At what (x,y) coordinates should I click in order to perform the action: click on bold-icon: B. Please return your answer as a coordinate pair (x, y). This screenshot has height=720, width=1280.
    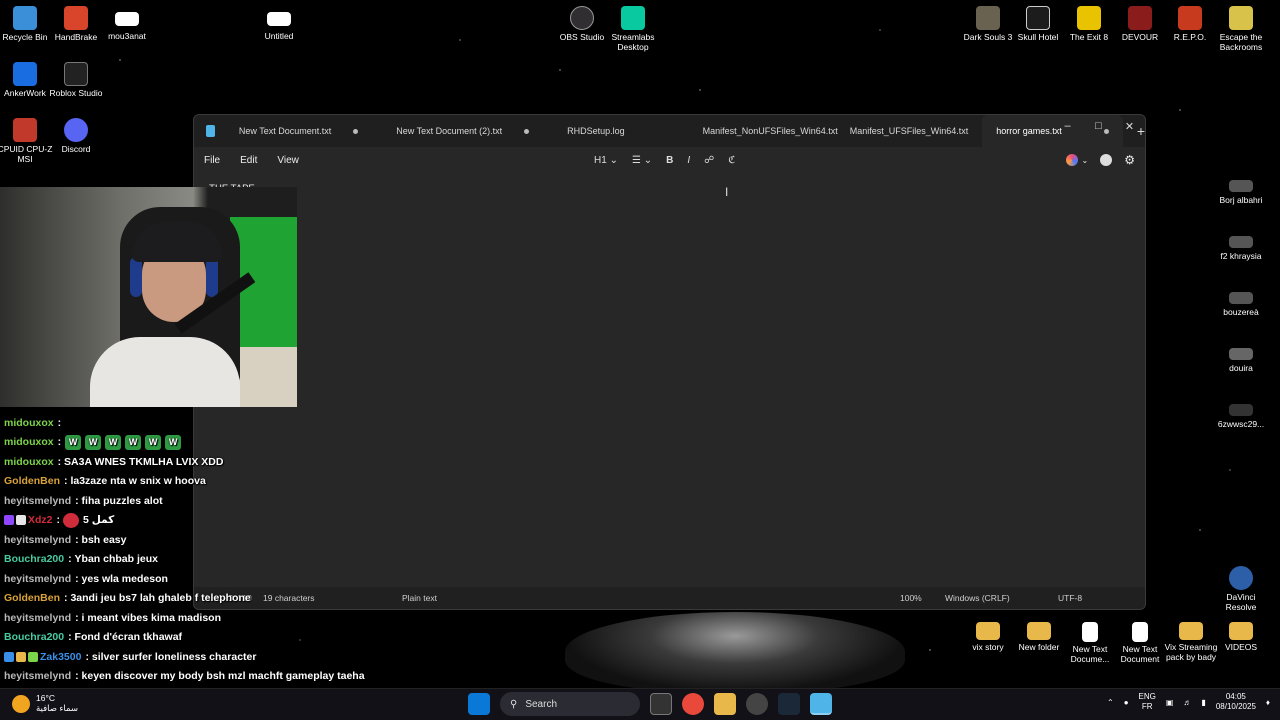
    Looking at the image, I should click on (669, 160).